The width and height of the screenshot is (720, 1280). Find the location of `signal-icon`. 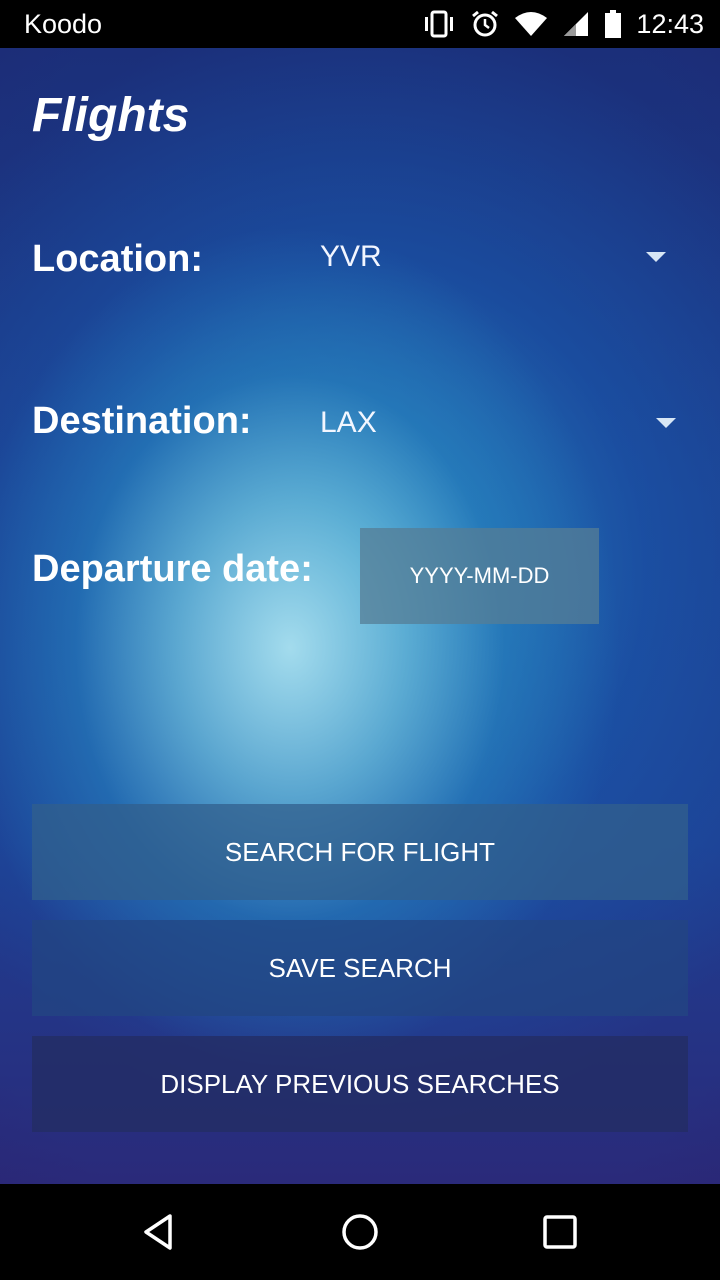

signal-icon is located at coordinates (576, 24).